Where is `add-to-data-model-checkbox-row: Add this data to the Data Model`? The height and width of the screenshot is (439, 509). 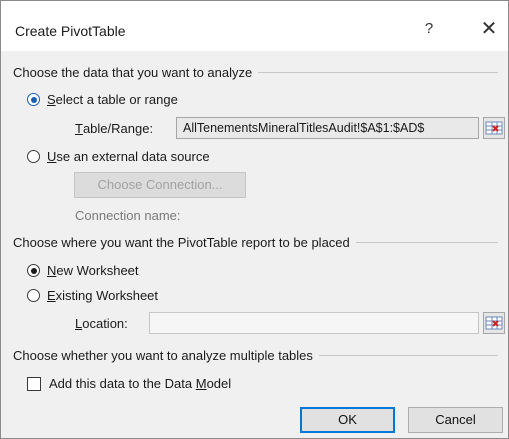
add-to-data-model-checkbox-row: Add this data to the Data Model is located at coordinates (129, 383).